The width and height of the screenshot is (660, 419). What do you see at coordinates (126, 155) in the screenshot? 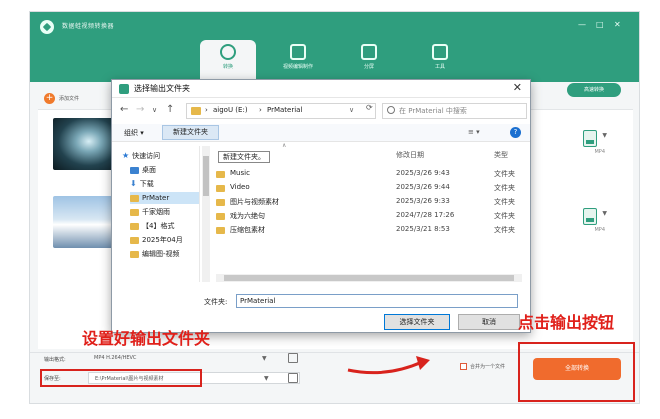
I see `star-icon: ★` at bounding box center [126, 155].